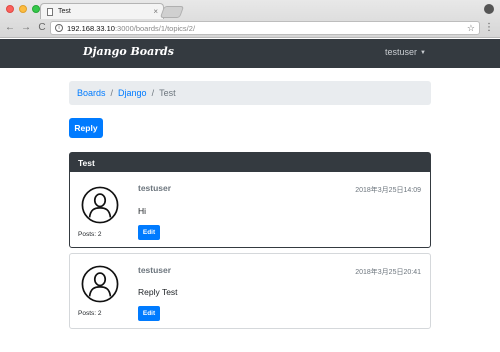  I want to click on tab-close-icon: ×, so click(155, 11).